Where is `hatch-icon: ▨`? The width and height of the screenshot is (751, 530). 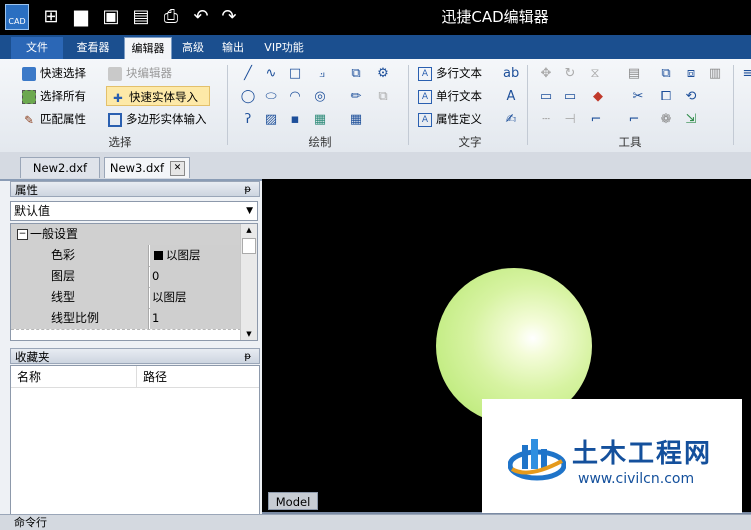 hatch-icon: ▨ is located at coordinates (271, 120).